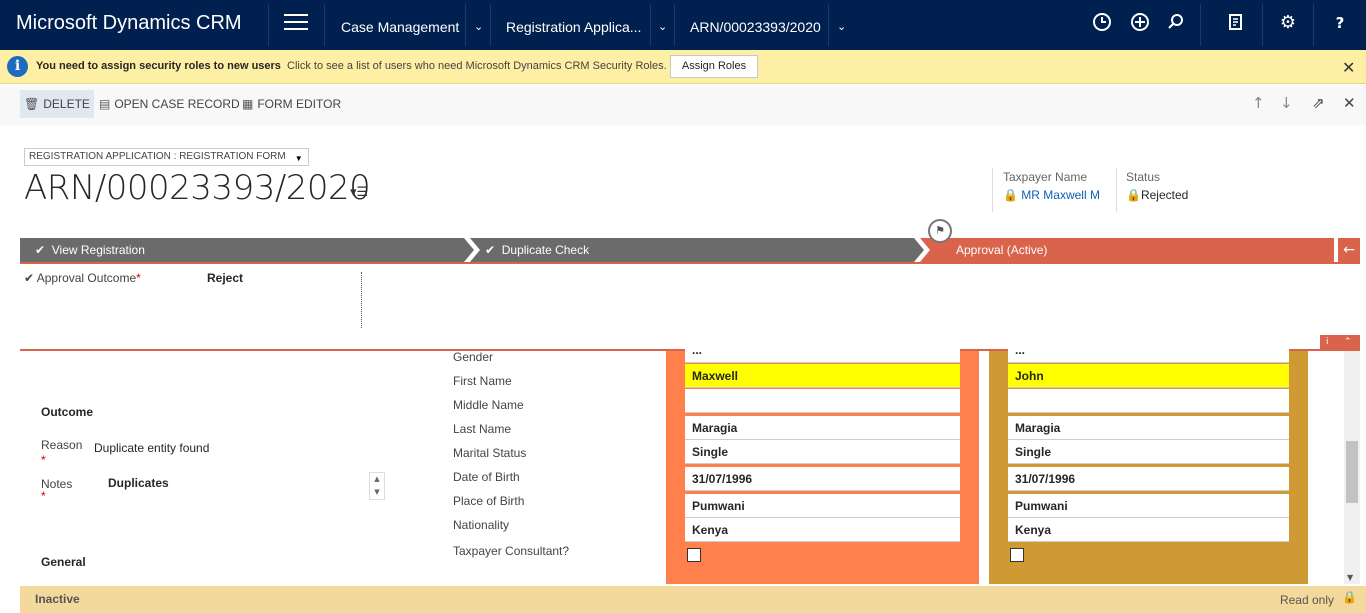 Image resolution: width=1366 pixels, height=613 pixels. What do you see at coordinates (1349, 103) in the screenshot?
I see `close-record-icon: ✕` at bounding box center [1349, 103].